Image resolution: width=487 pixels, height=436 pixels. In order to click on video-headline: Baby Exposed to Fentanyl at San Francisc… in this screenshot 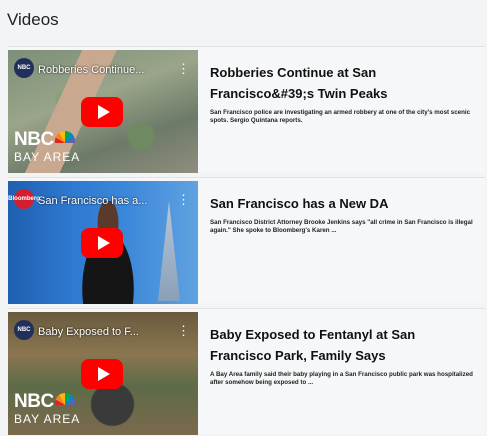, I will do `click(343, 345)`.